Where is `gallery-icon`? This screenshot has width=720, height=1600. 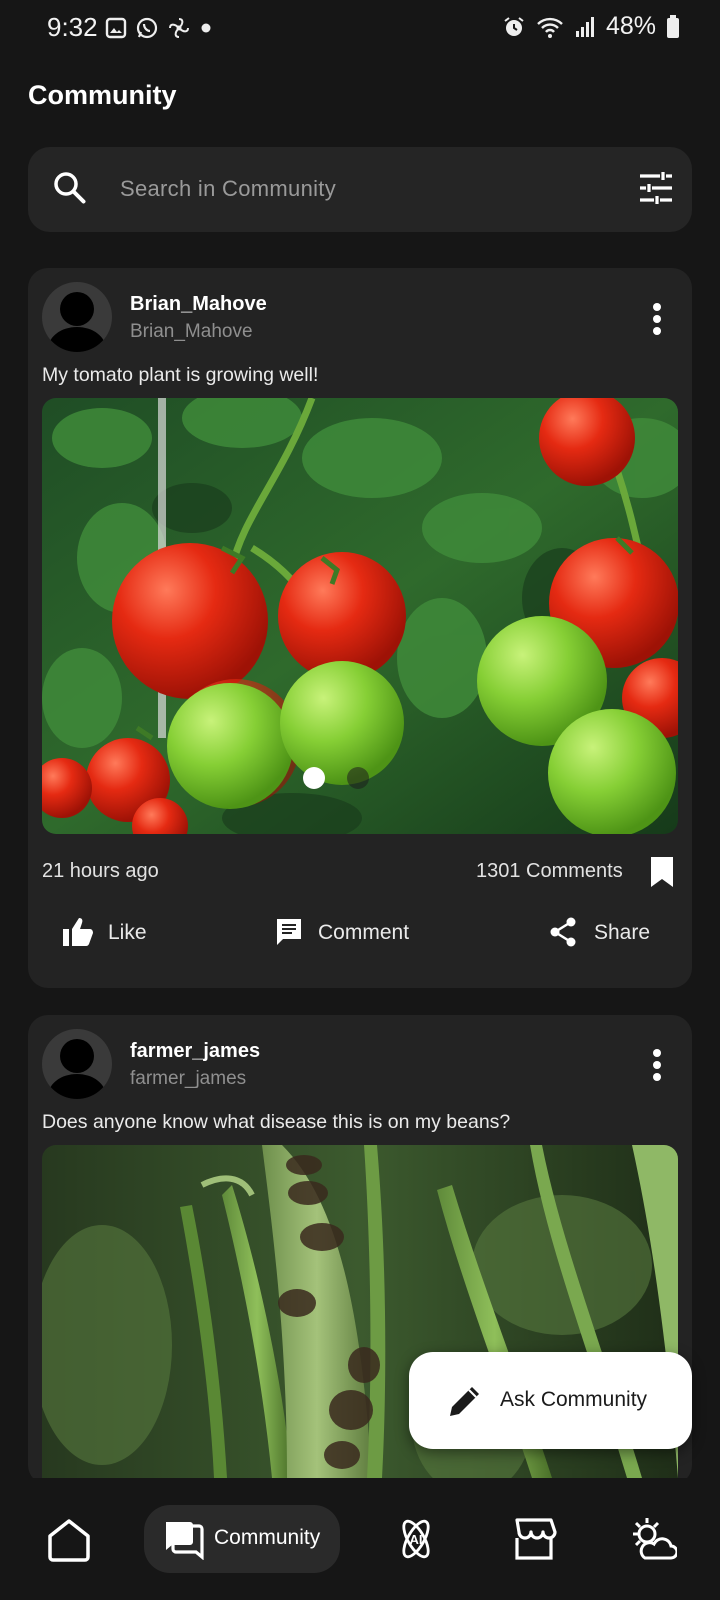 gallery-icon is located at coordinates (116, 28).